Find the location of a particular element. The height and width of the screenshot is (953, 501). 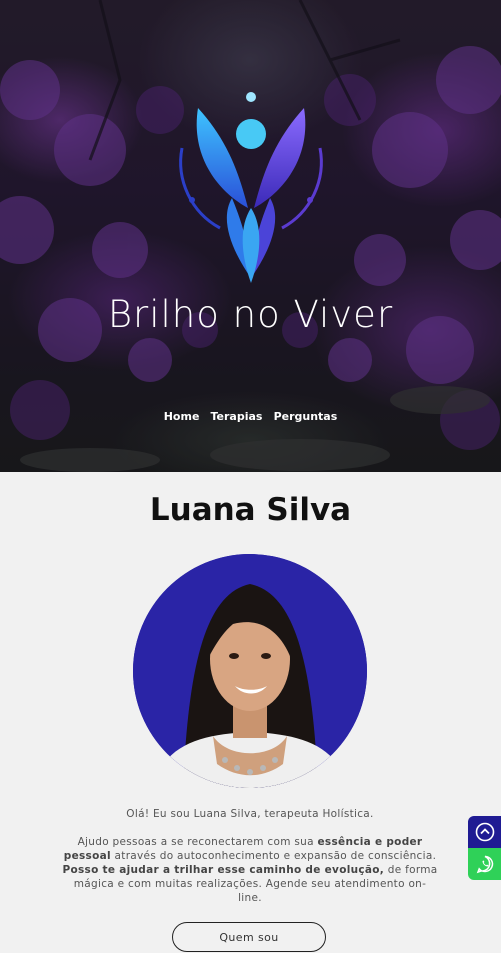

nav-terapias: Terapias is located at coordinates (237, 416).